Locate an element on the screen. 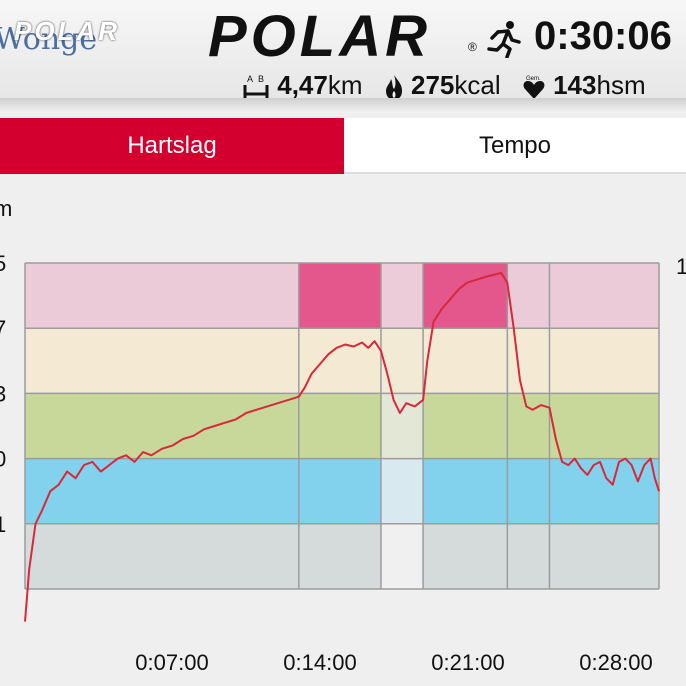 Image resolution: width=686 pixels, height=686 pixels. workout-stats: A B 4,47km 275kcal Gem. 143hsm is located at coordinates (444, 85).